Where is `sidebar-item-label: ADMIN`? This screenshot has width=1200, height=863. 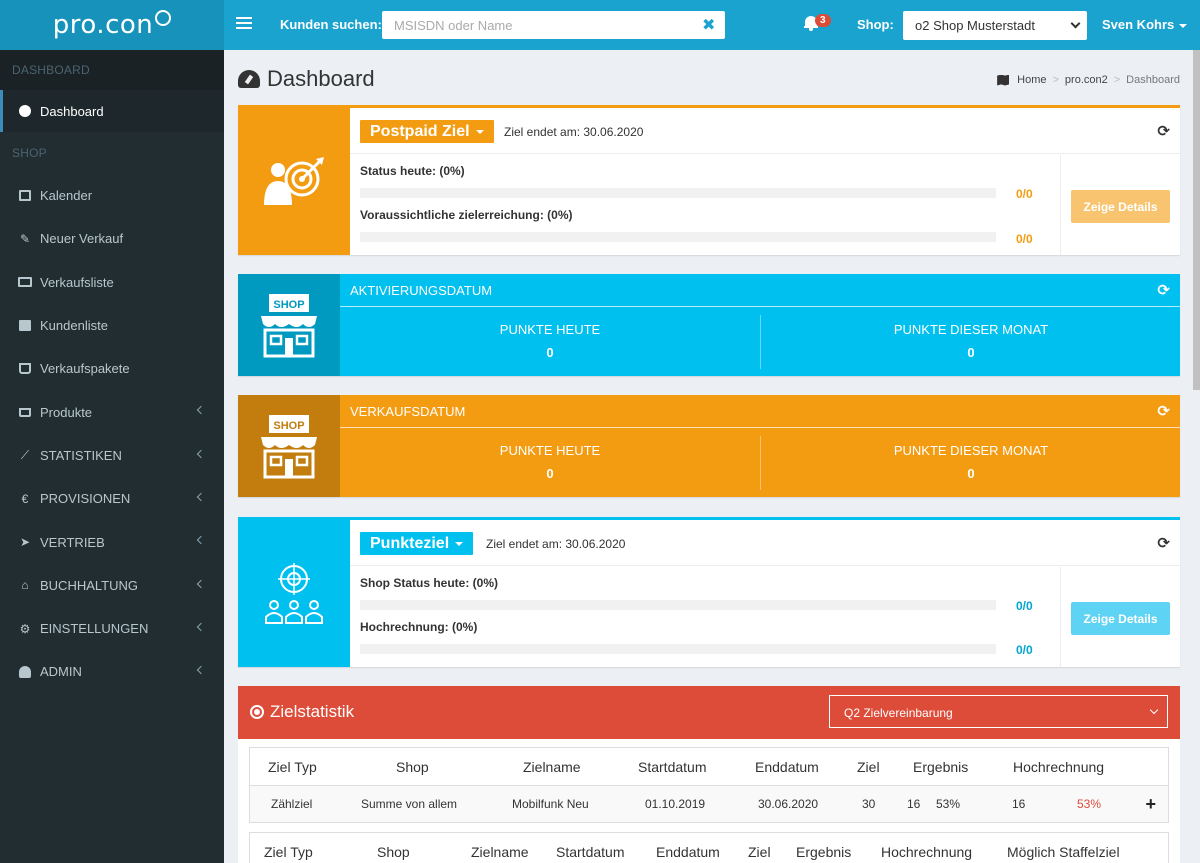
sidebar-item-label: ADMIN is located at coordinates (61, 672).